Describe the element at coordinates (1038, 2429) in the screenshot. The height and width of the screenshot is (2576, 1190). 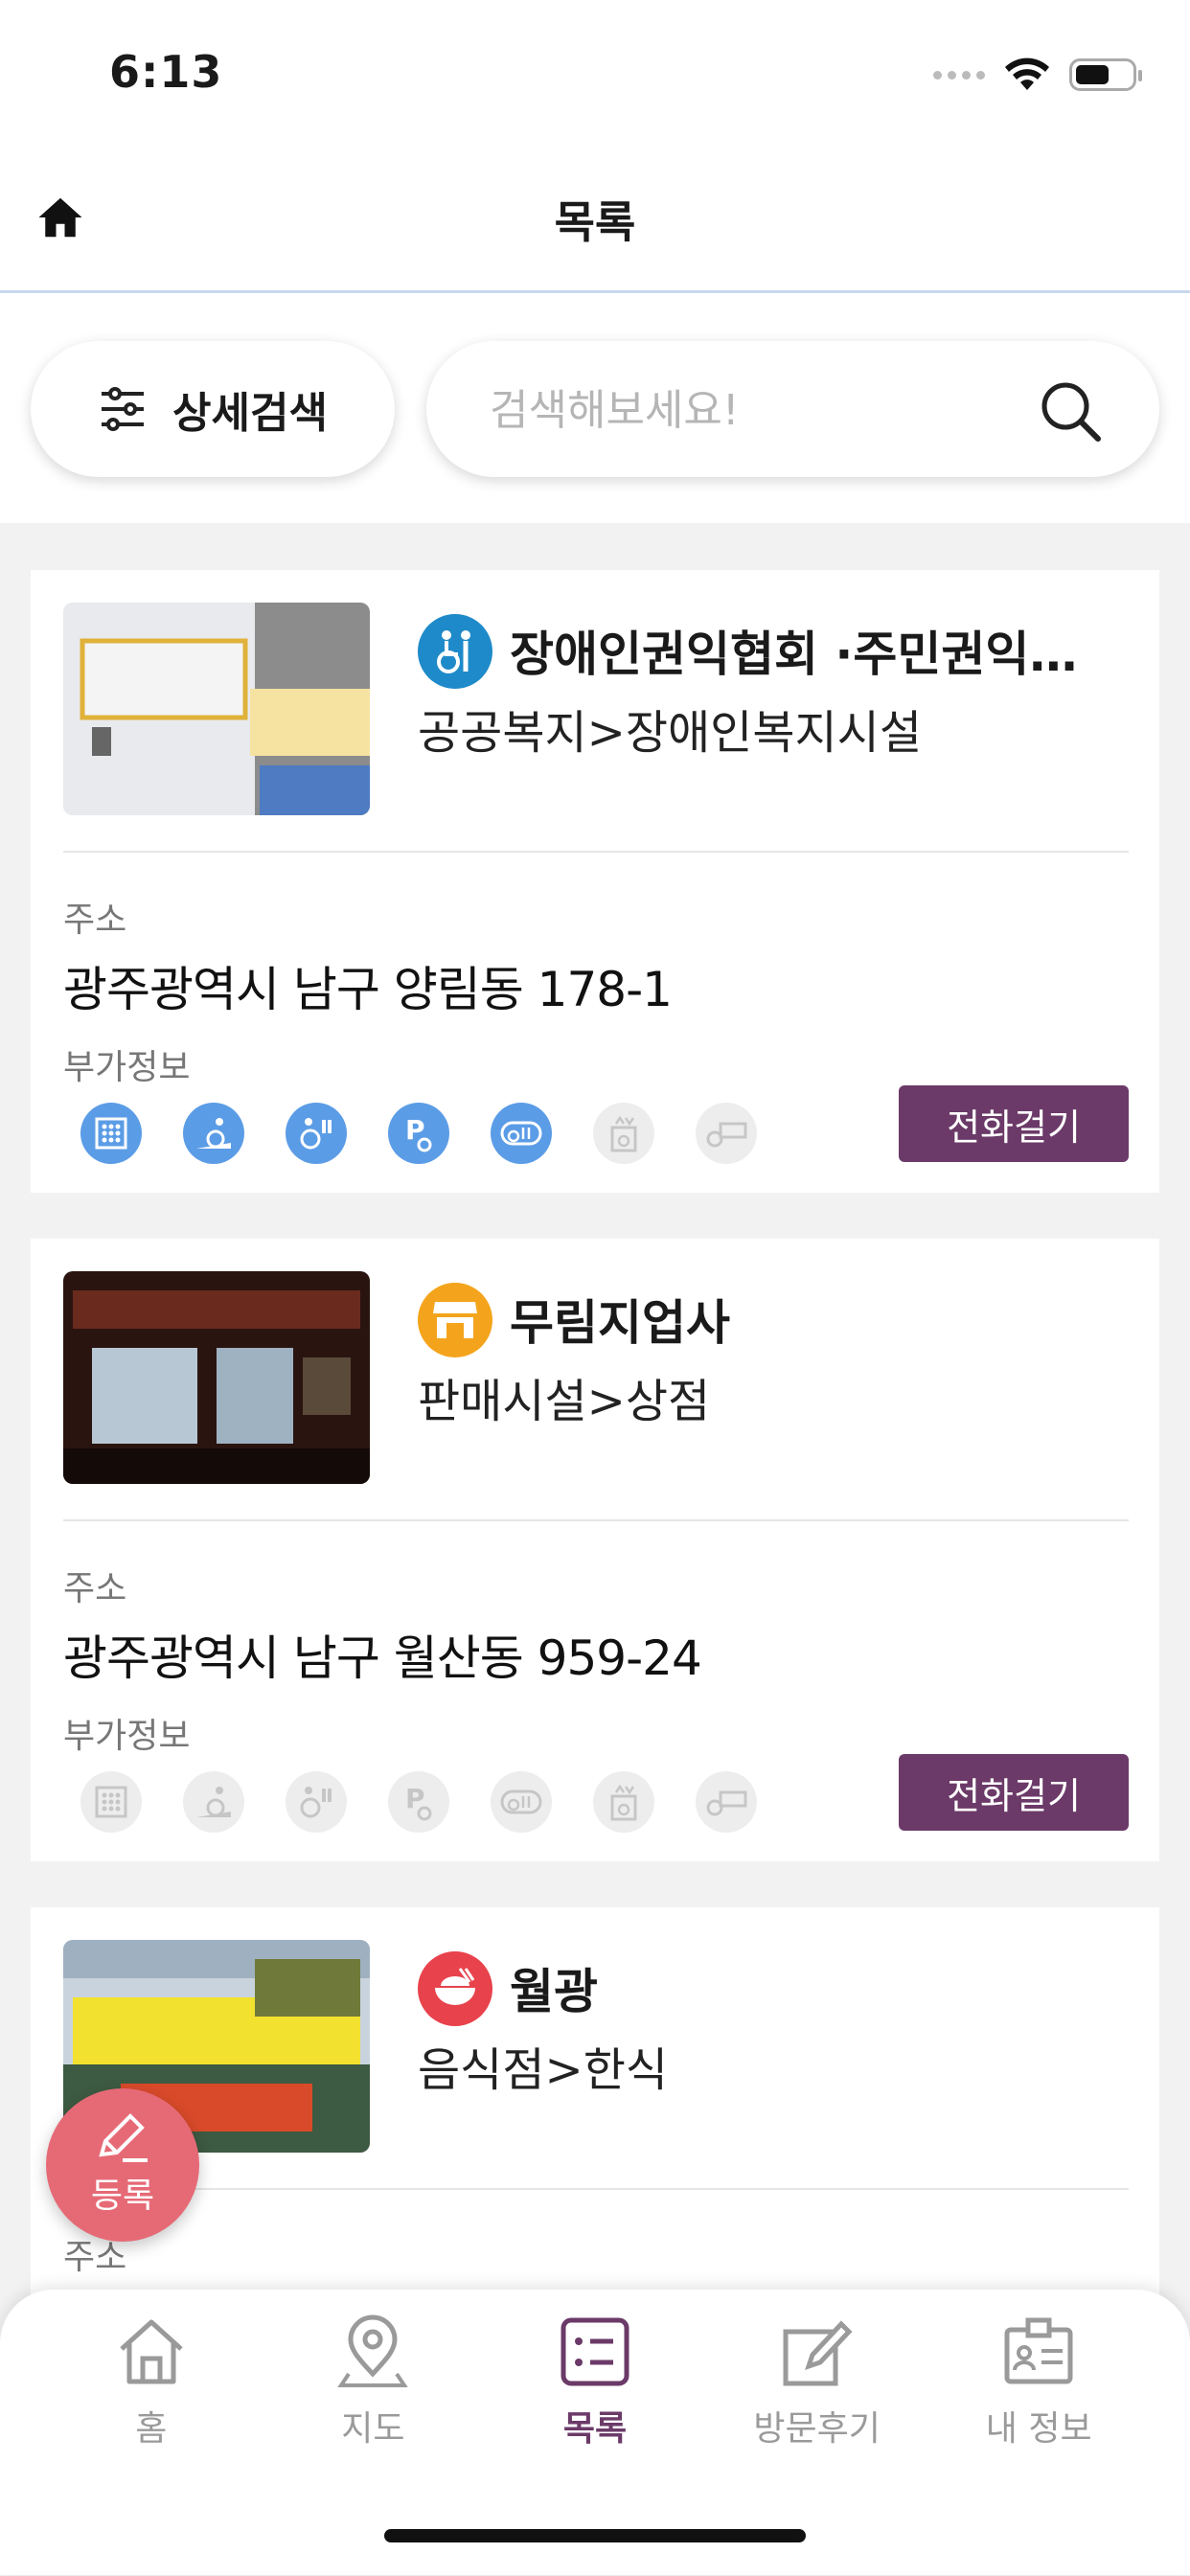
I see `tab-label: 내 정보` at that location.